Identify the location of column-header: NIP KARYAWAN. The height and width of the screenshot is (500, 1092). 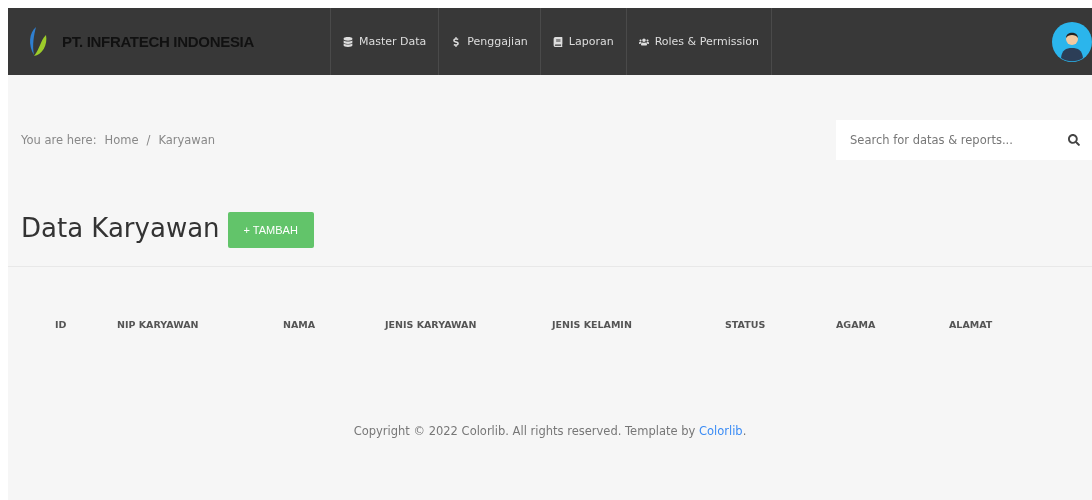
(158, 324).